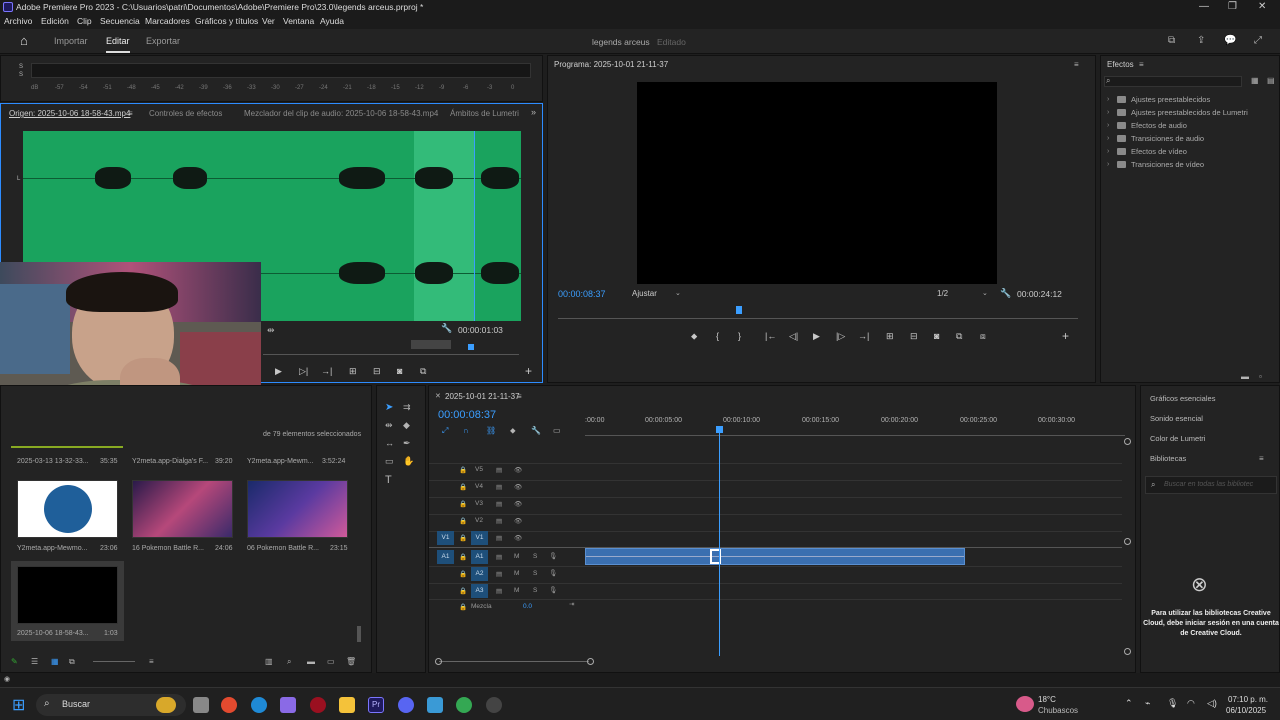 The height and width of the screenshot is (720, 1280). I want to click on menu-graficos: Gráficos y títulos, so click(226, 21).